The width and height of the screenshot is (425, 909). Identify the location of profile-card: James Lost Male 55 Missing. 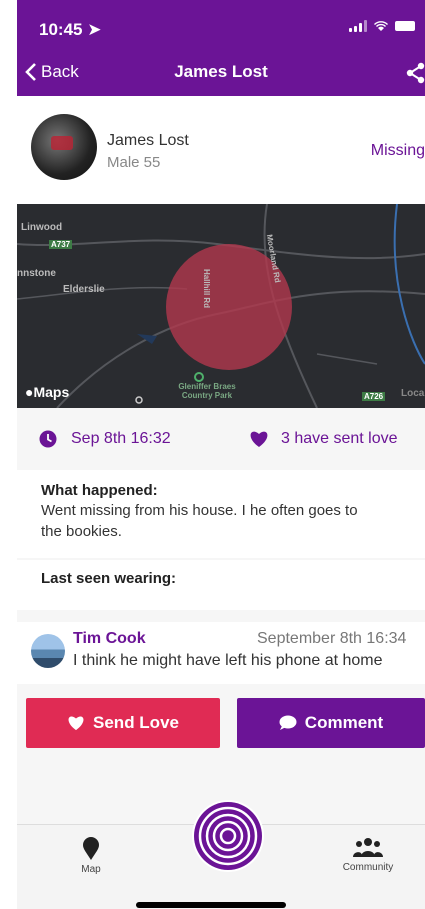
(221, 150).